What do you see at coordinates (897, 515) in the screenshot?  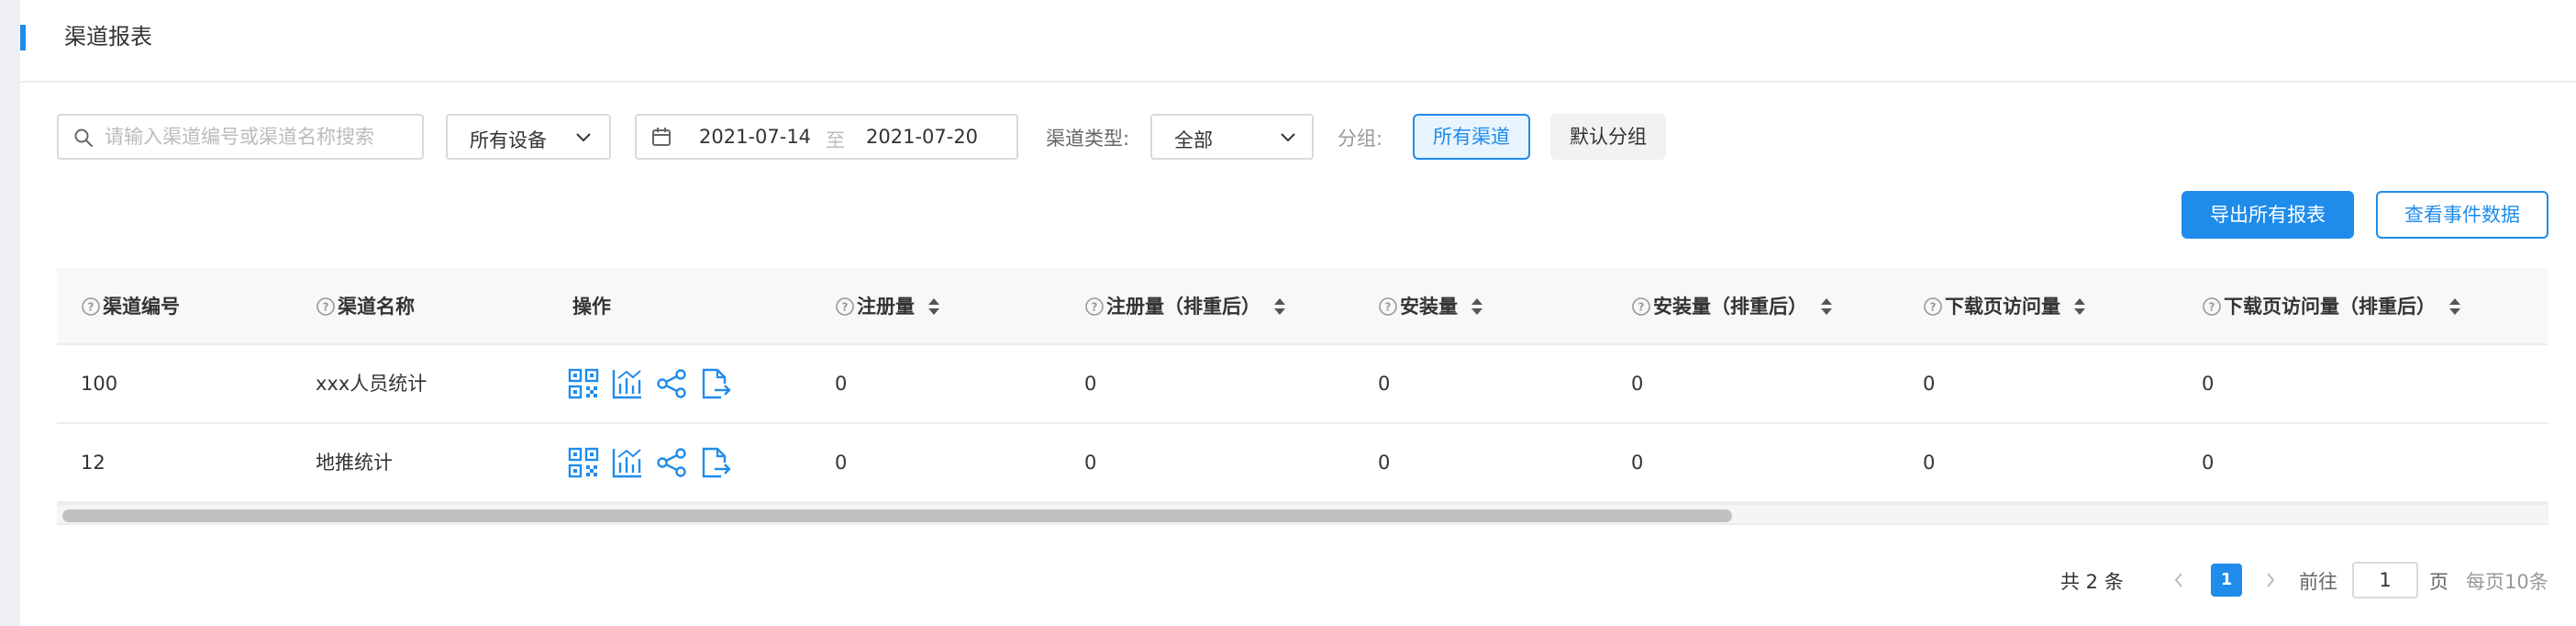 I see `scrollbar-thumb` at bounding box center [897, 515].